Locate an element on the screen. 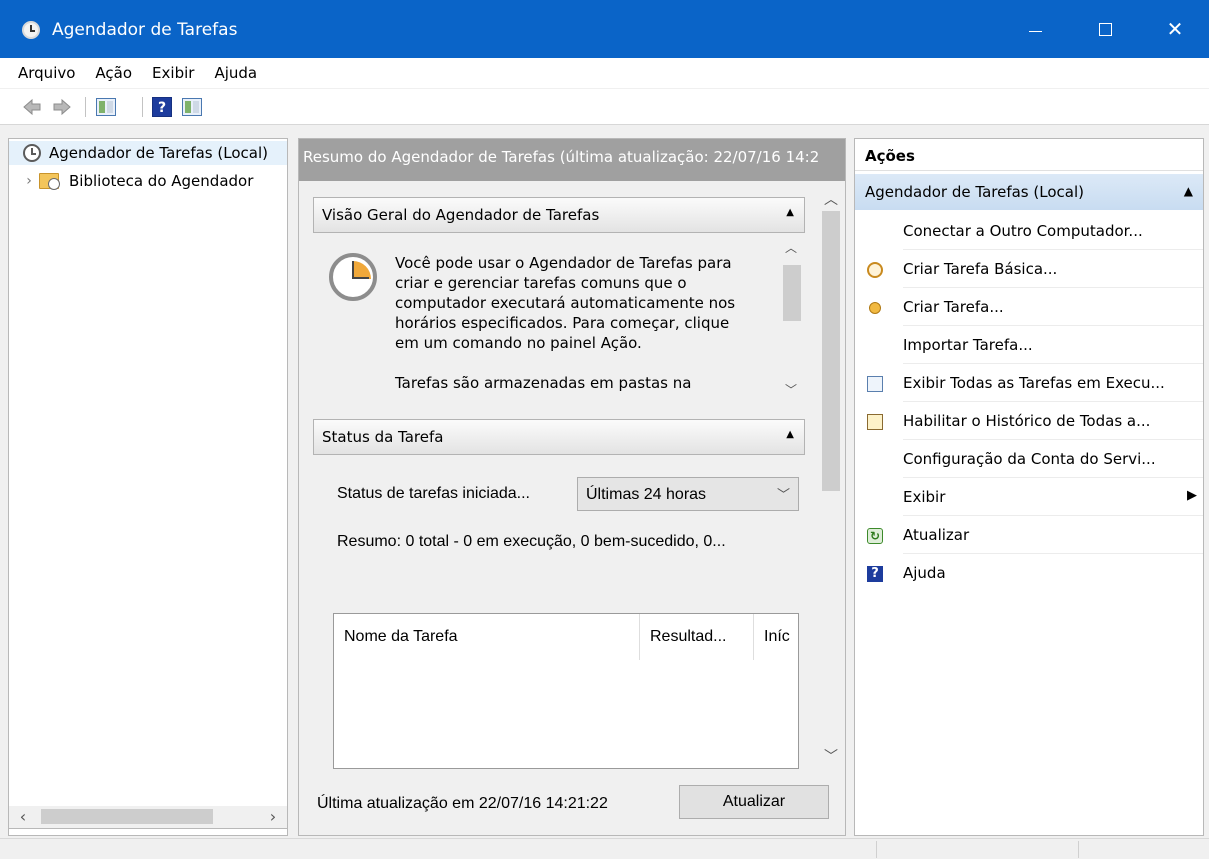  maximize-icon is located at coordinates (1105, 29).